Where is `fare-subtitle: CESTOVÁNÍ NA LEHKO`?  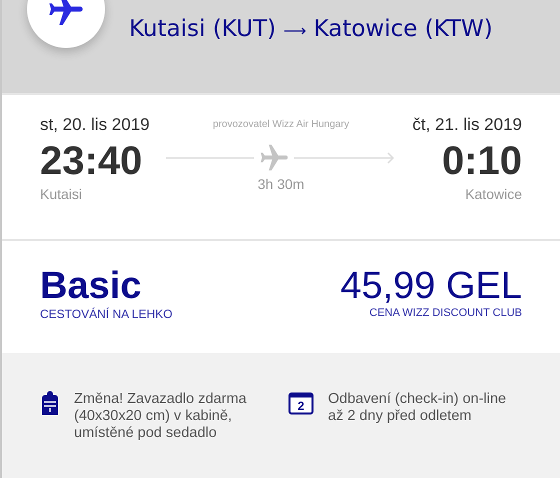
fare-subtitle: CESTOVÁNÍ NA LEHKO is located at coordinates (106, 314).